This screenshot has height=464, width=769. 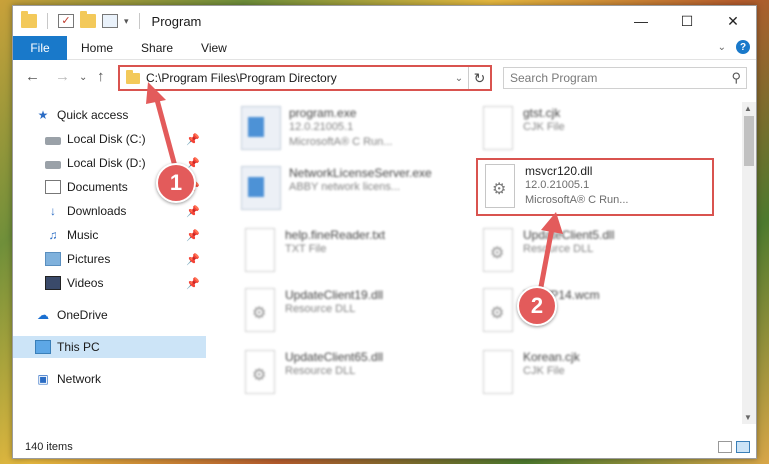 I want to click on arrow-2-line, so click(x=546, y=260).